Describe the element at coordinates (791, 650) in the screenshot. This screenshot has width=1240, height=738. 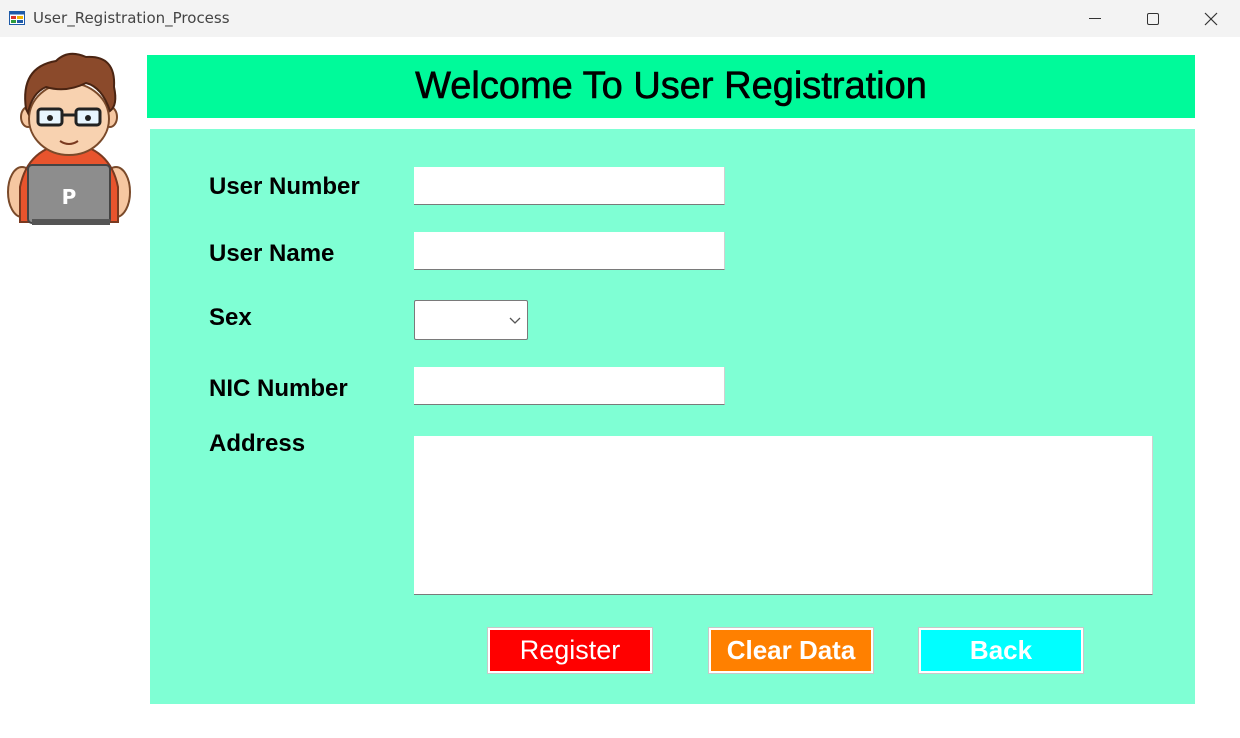
I see `clear-data-button: Clear Data` at that location.